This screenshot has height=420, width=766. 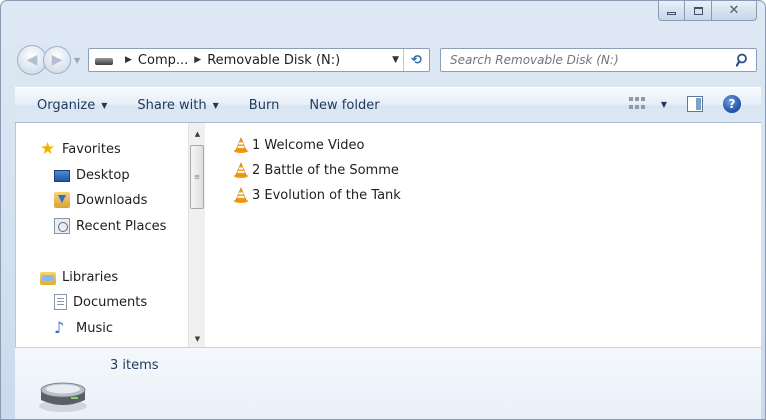 I want to click on close-icon: ✕, so click(x=734, y=10).